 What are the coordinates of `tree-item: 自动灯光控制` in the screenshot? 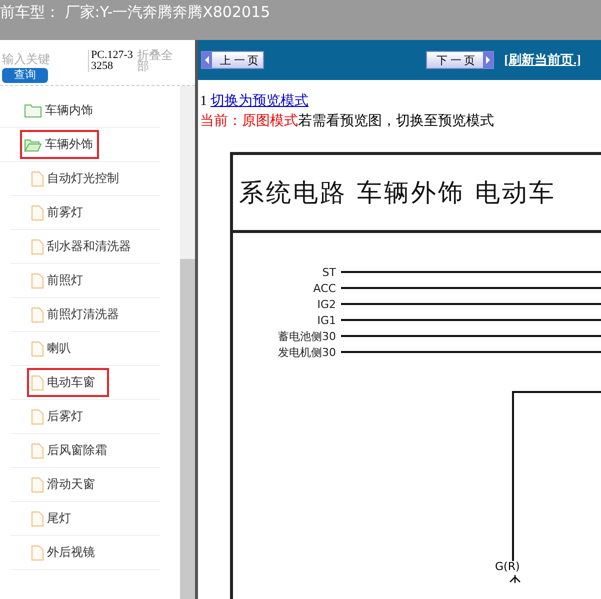 It's located at (80, 178).